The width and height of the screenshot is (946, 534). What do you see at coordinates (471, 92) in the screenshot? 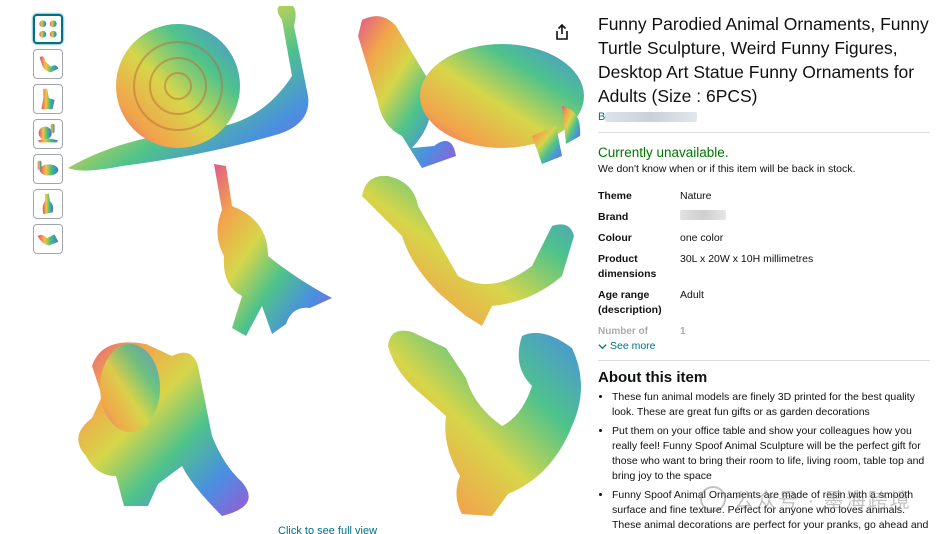
I see `turtle-figure` at bounding box center [471, 92].